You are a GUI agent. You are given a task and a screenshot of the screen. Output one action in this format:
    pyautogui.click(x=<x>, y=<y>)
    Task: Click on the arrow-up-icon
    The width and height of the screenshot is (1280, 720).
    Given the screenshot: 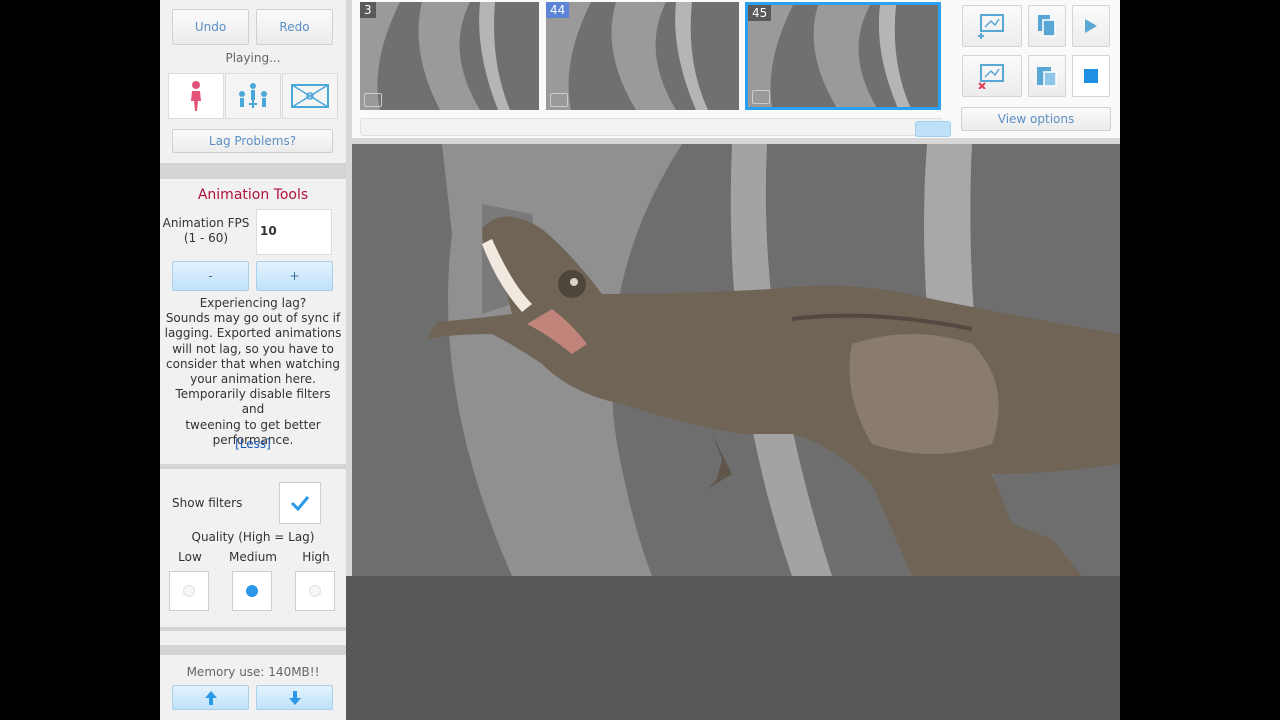 What is the action you would take?
    pyautogui.click(x=210, y=697)
    